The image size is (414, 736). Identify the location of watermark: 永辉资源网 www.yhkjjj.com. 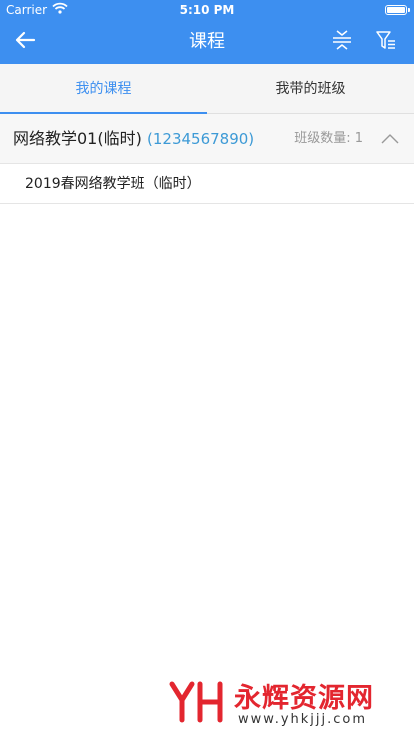
(288, 702).